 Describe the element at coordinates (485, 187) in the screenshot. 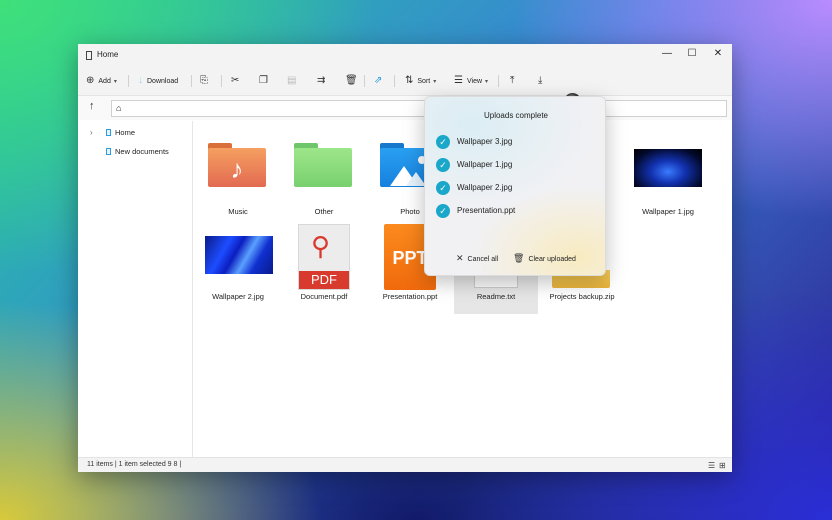

I see `upload-item-name: Wallpaper 2.jpg` at that location.